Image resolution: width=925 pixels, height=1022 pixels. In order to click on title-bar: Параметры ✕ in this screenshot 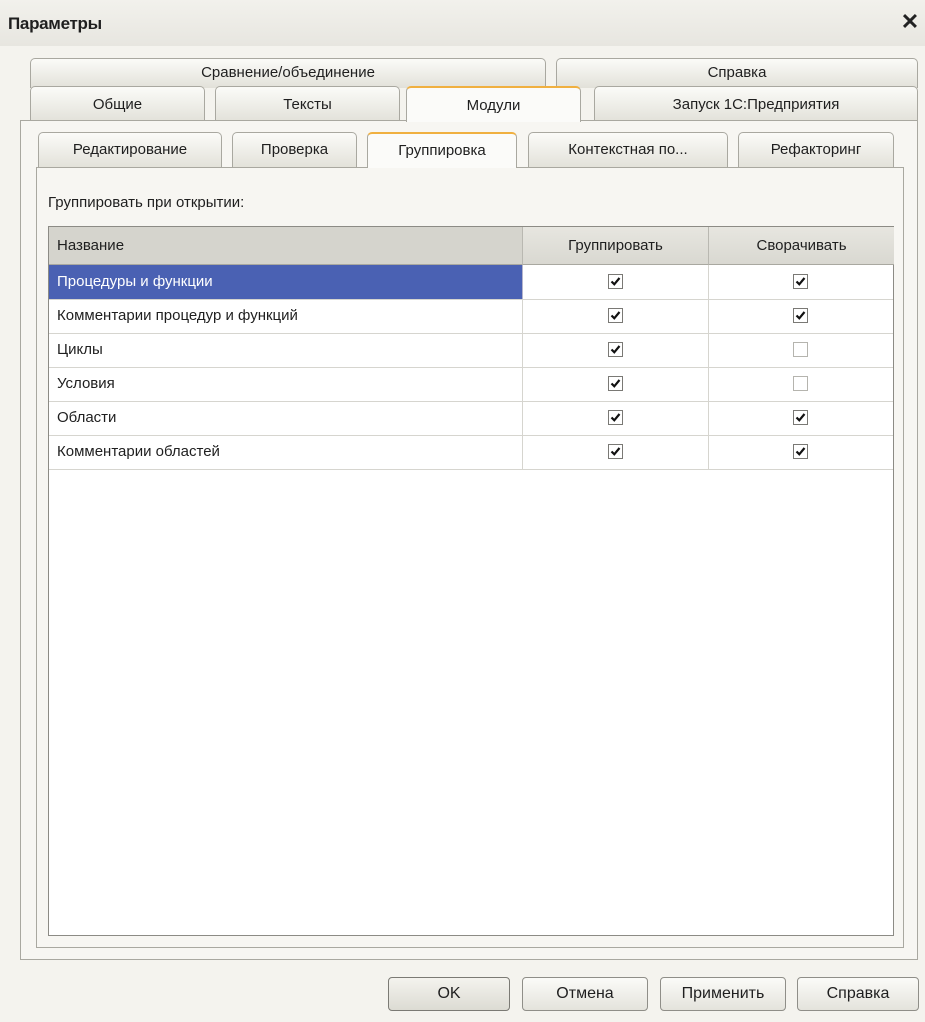, I will do `click(462, 23)`.